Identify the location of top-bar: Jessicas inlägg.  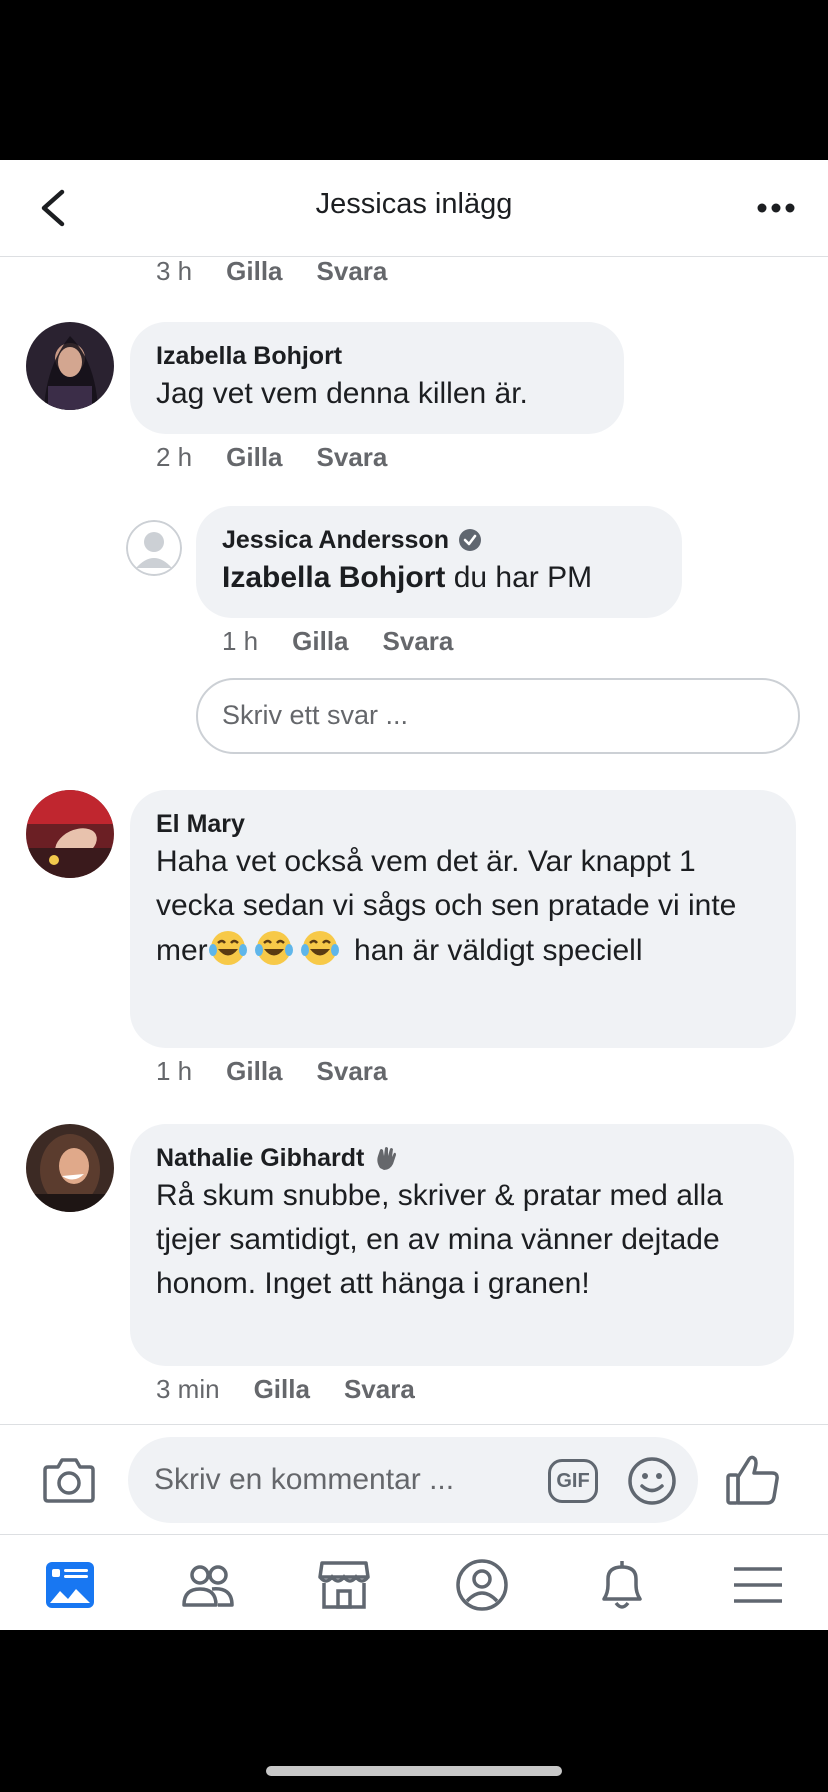
(414, 208).